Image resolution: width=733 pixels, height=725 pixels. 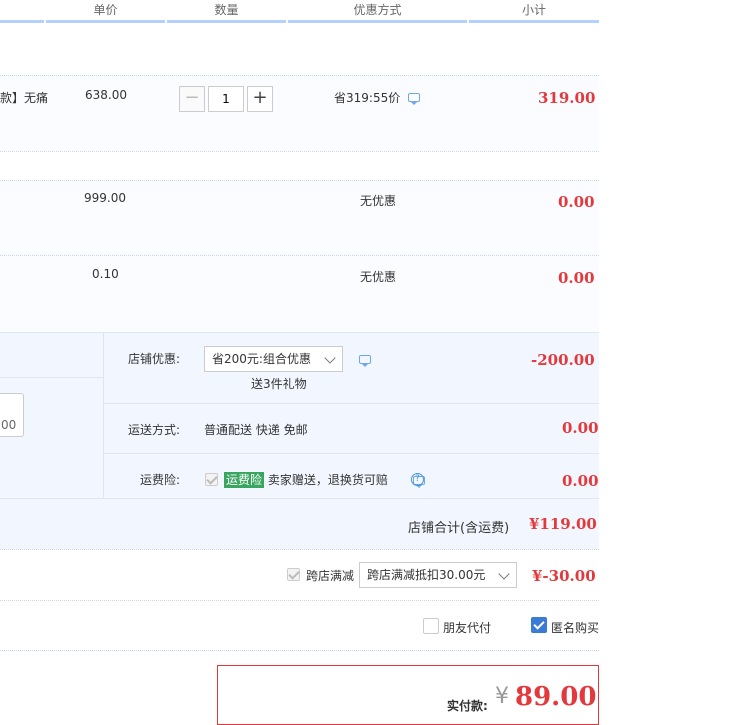 What do you see at coordinates (417, 479) in the screenshot?
I see `question-icon: ?` at bounding box center [417, 479].